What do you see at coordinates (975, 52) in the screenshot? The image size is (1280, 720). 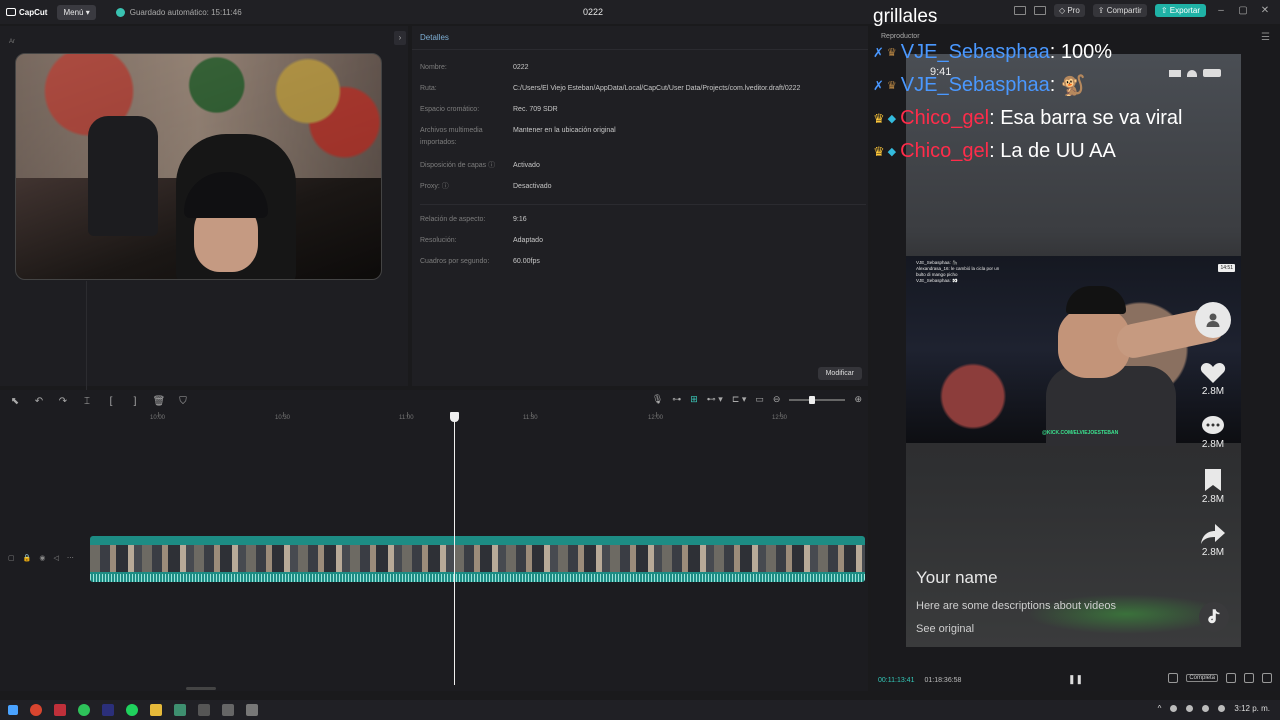 I see `chat-username: VJE_Sebasphaa` at bounding box center [975, 52].